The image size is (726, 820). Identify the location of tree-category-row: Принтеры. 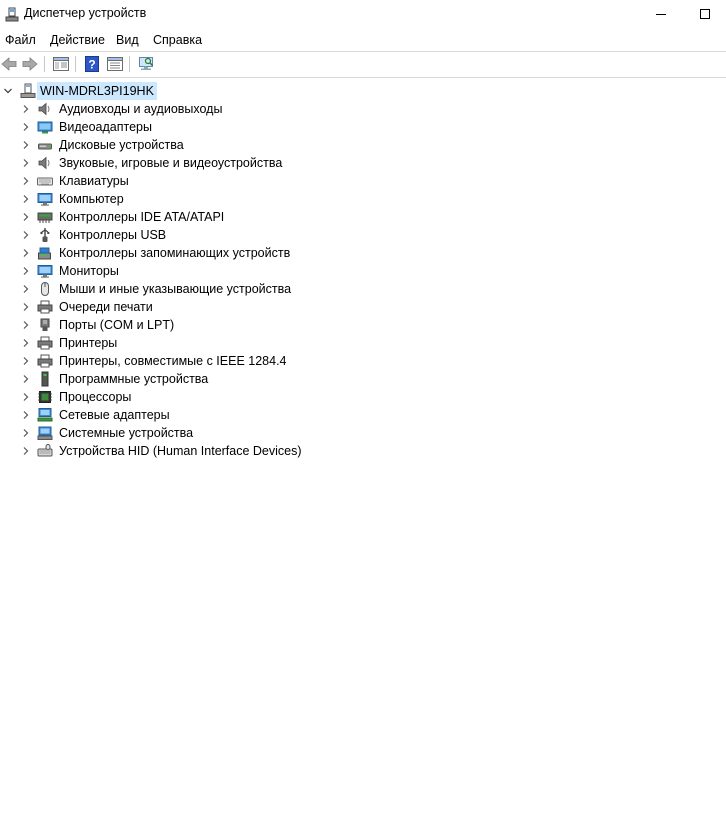
(200, 343).